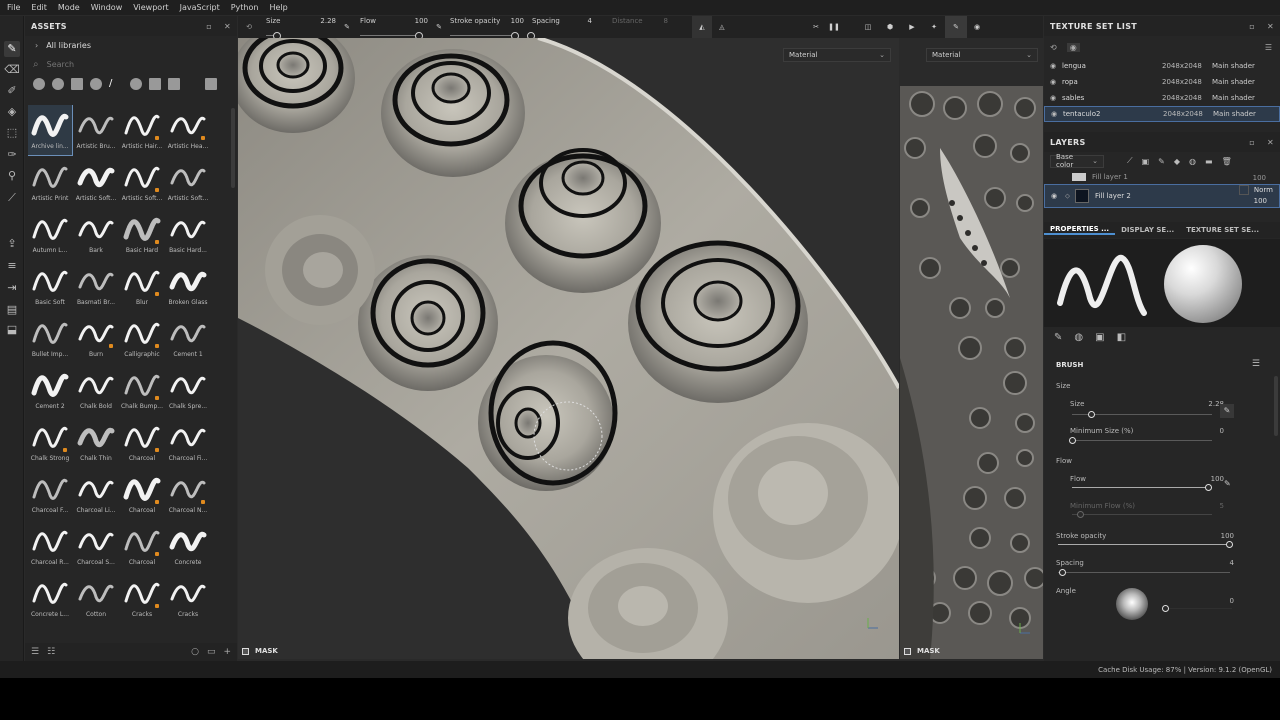 The height and width of the screenshot is (720, 1280). I want to click on viewport-2d-mask: MASK, so click(922, 651).